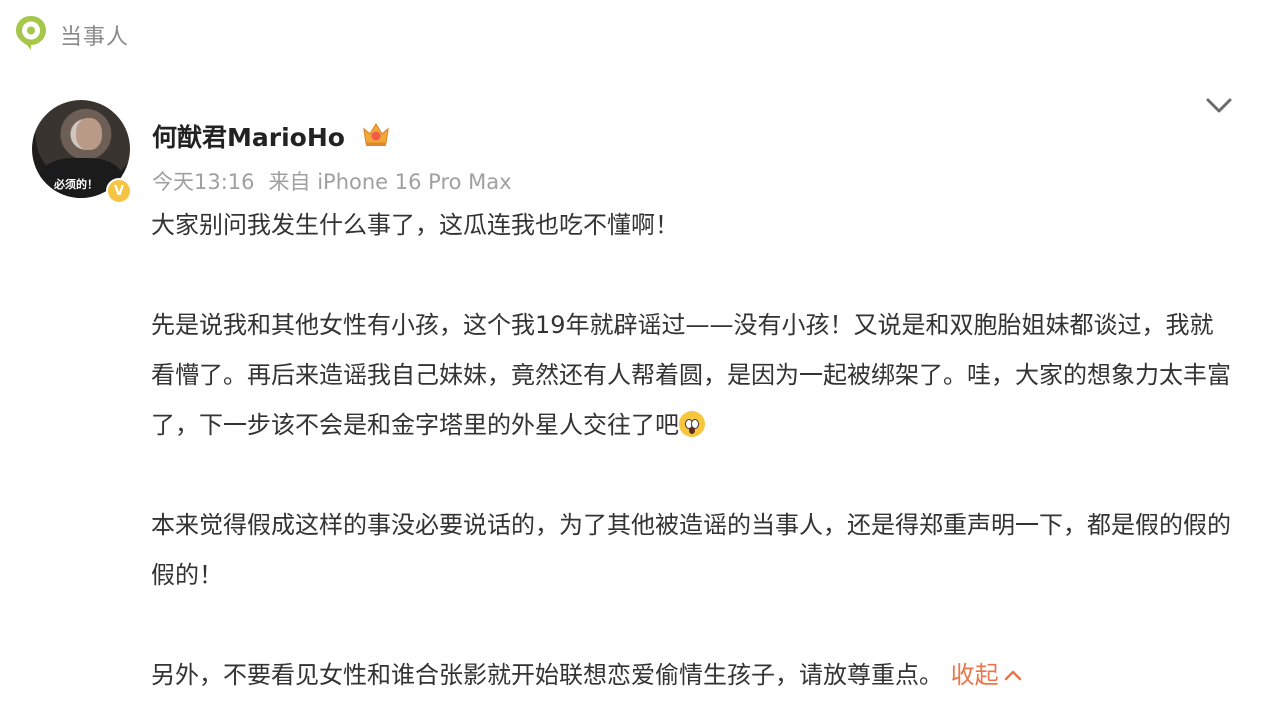 The height and width of the screenshot is (716, 1264). Describe the element at coordinates (76, 184) in the screenshot. I see `avatar-caption: 必须的！` at that location.